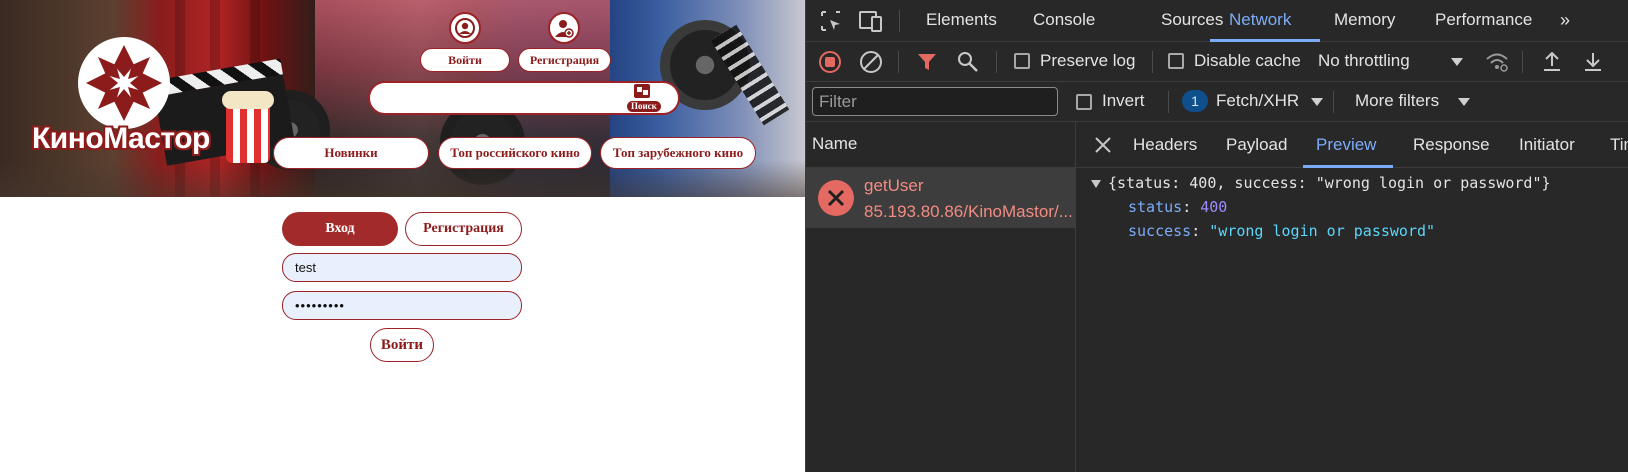  What do you see at coordinates (1364, 20) in the screenshot?
I see `tab-memory: Memory` at bounding box center [1364, 20].